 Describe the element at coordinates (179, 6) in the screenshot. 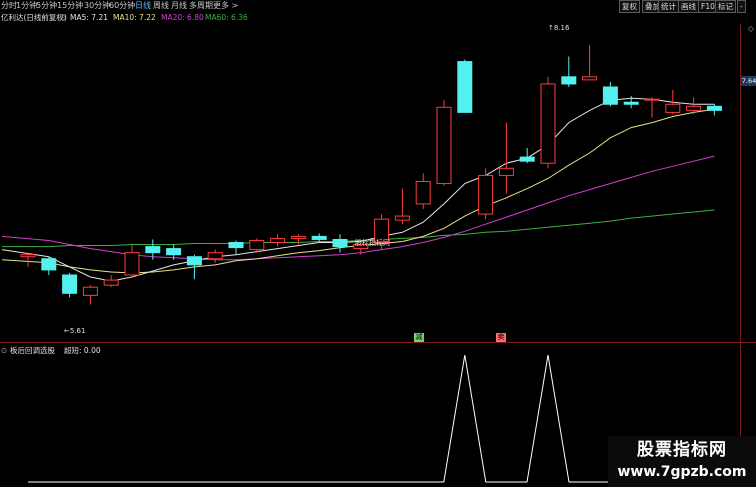

I see `tab-timeframe-8: 月线` at that location.